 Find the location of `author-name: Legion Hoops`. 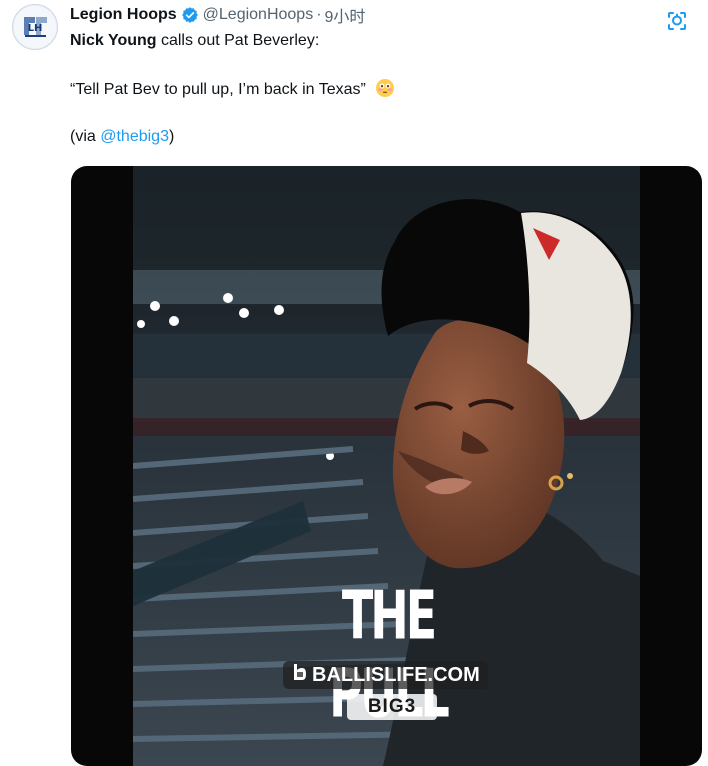

author-name: Legion Hoops is located at coordinates (123, 15).